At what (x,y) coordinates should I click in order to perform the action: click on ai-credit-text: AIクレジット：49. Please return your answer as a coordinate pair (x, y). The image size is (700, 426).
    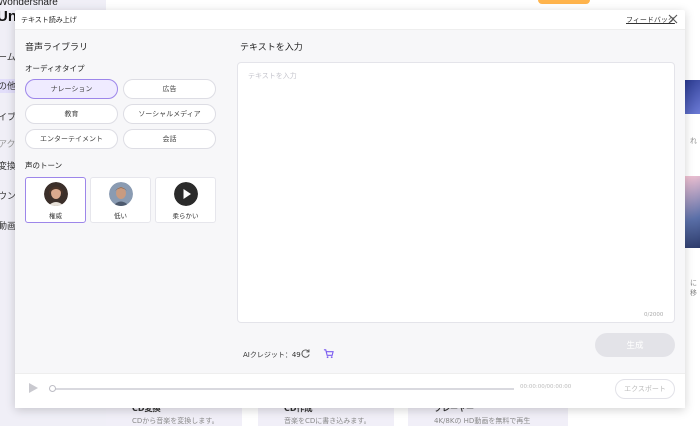
    Looking at the image, I should click on (272, 355).